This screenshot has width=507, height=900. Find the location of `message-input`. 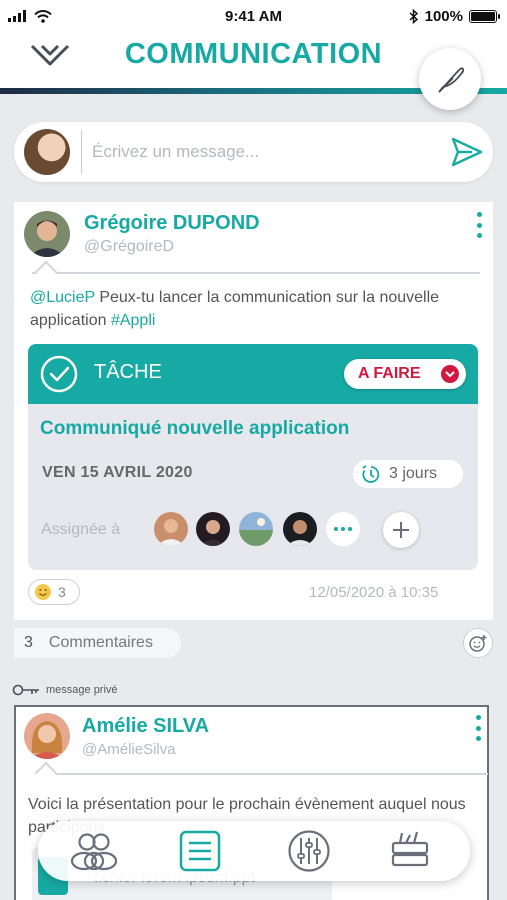

message-input is located at coordinates (262, 152).